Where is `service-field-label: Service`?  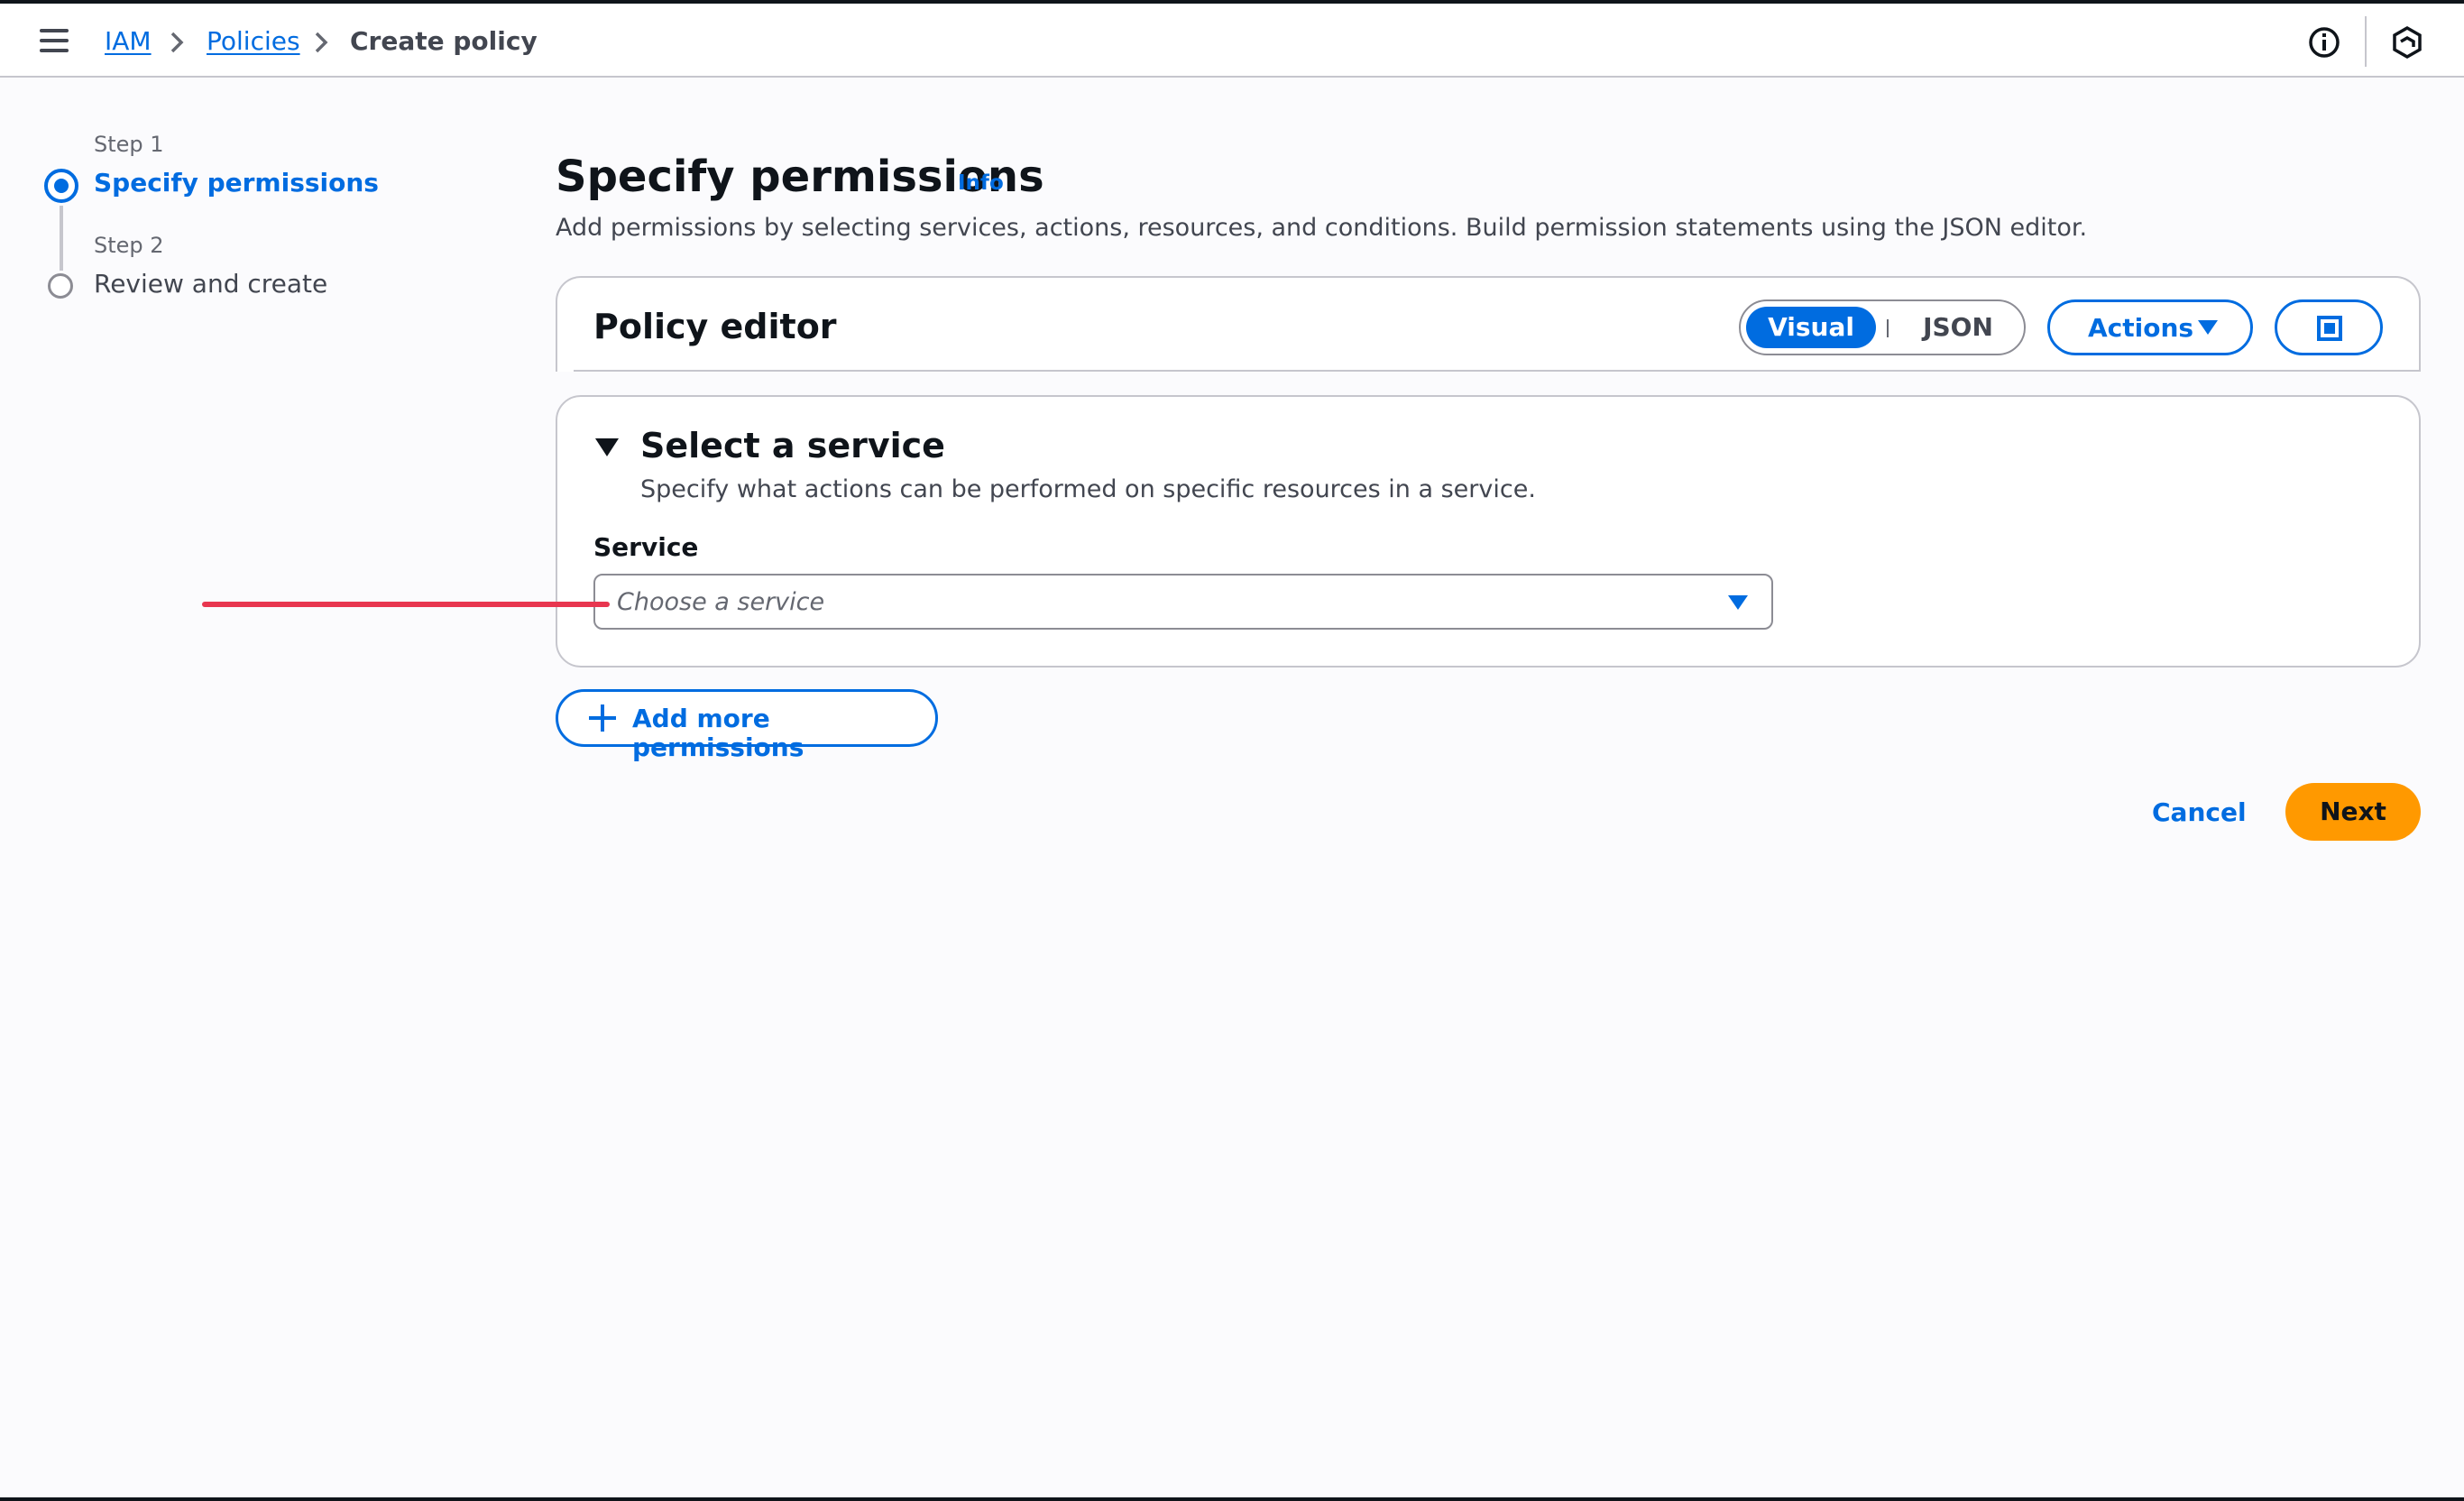
service-field-label: Service is located at coordinates (646, 547).